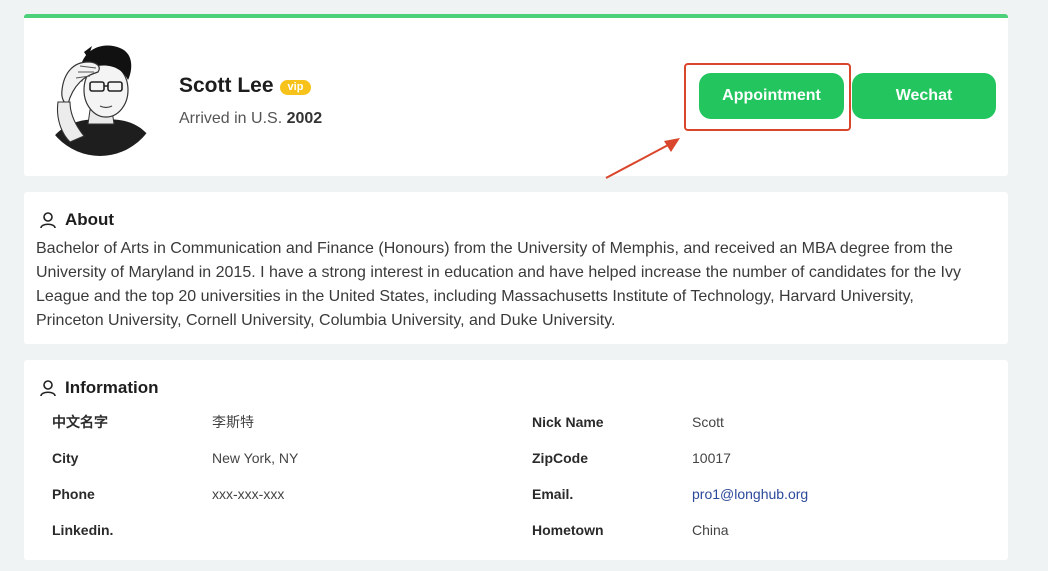 This screenshot has width=1048, height=571. I want to click on city-value: New York, NY, so click(255, 458).